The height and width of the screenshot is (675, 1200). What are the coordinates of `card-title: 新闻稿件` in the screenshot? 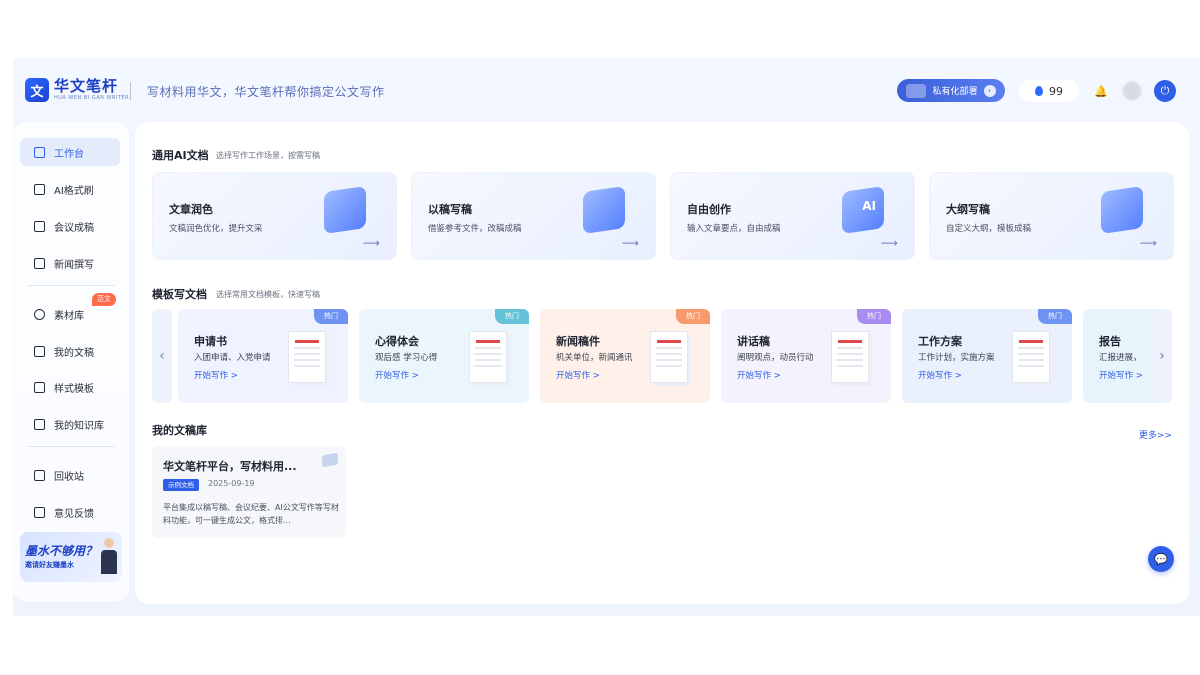 It's located at (578, 341).